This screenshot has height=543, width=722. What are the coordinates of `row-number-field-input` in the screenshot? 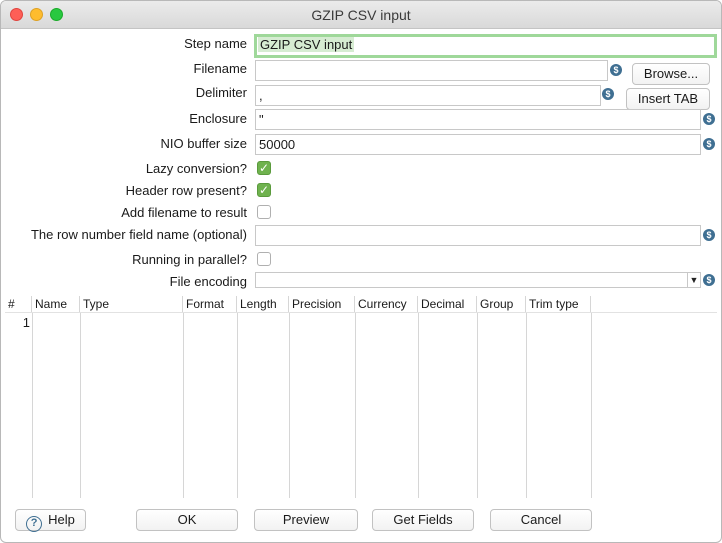 It's located at (478, 235).